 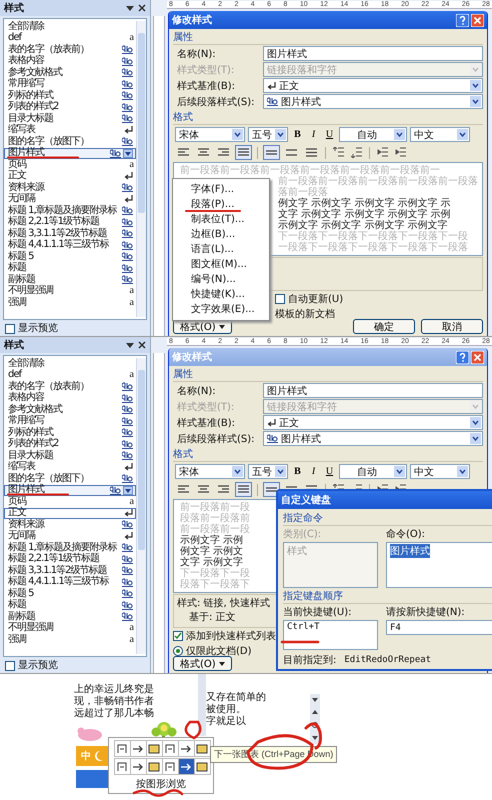 What do you see at coordinates (215, 518) in the screenshot?
I see `preview-text: 段落前一段落前` at bounding box center [215, 518].